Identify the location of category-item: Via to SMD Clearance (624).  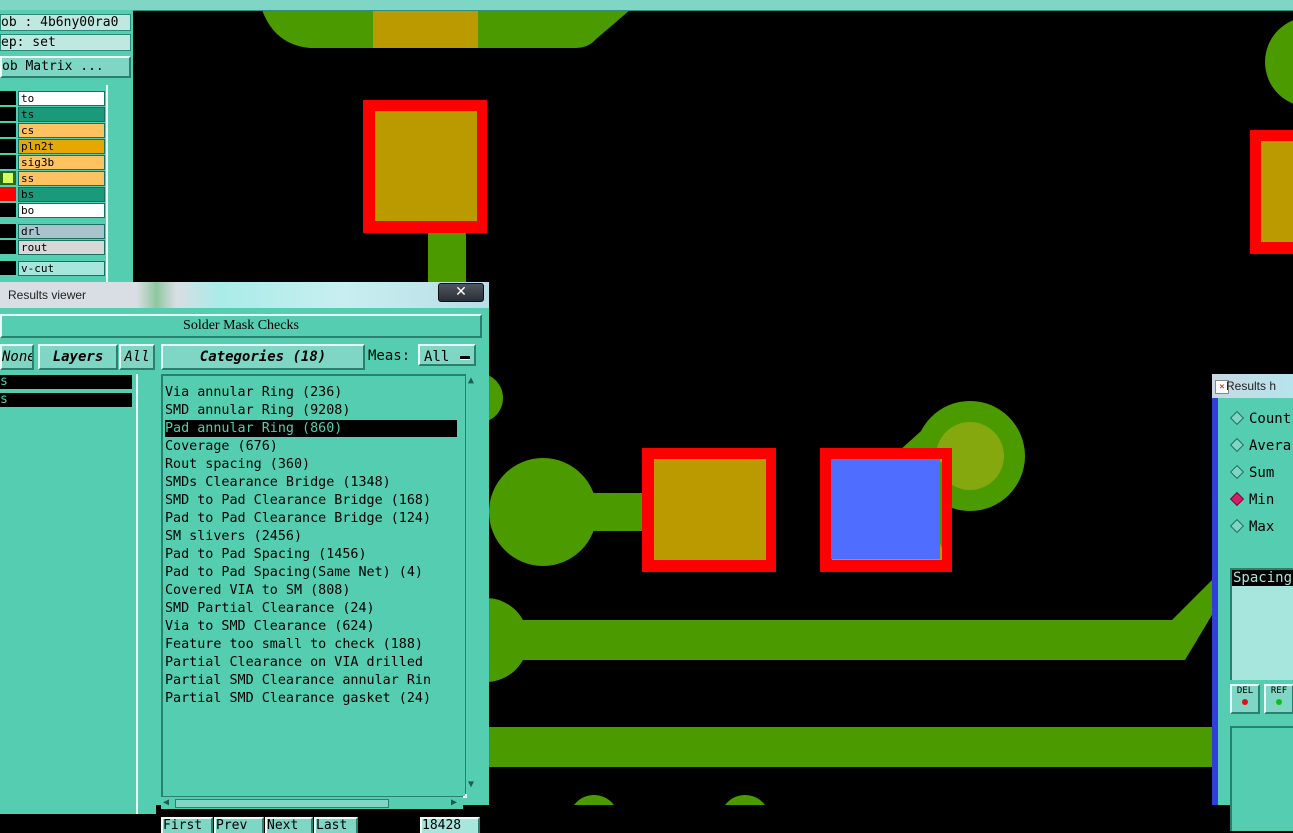
(270, 626).